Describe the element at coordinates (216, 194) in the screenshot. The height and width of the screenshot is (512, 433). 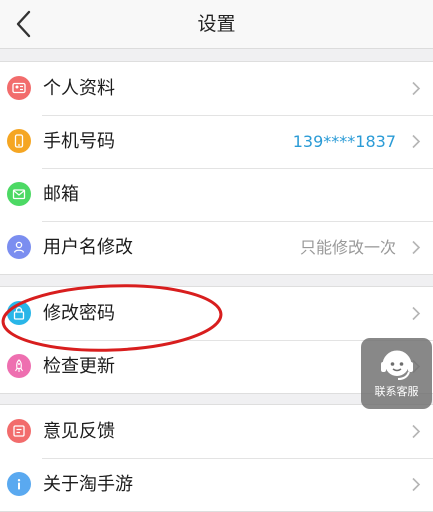
I see `row-email: 邮箱` at that location.